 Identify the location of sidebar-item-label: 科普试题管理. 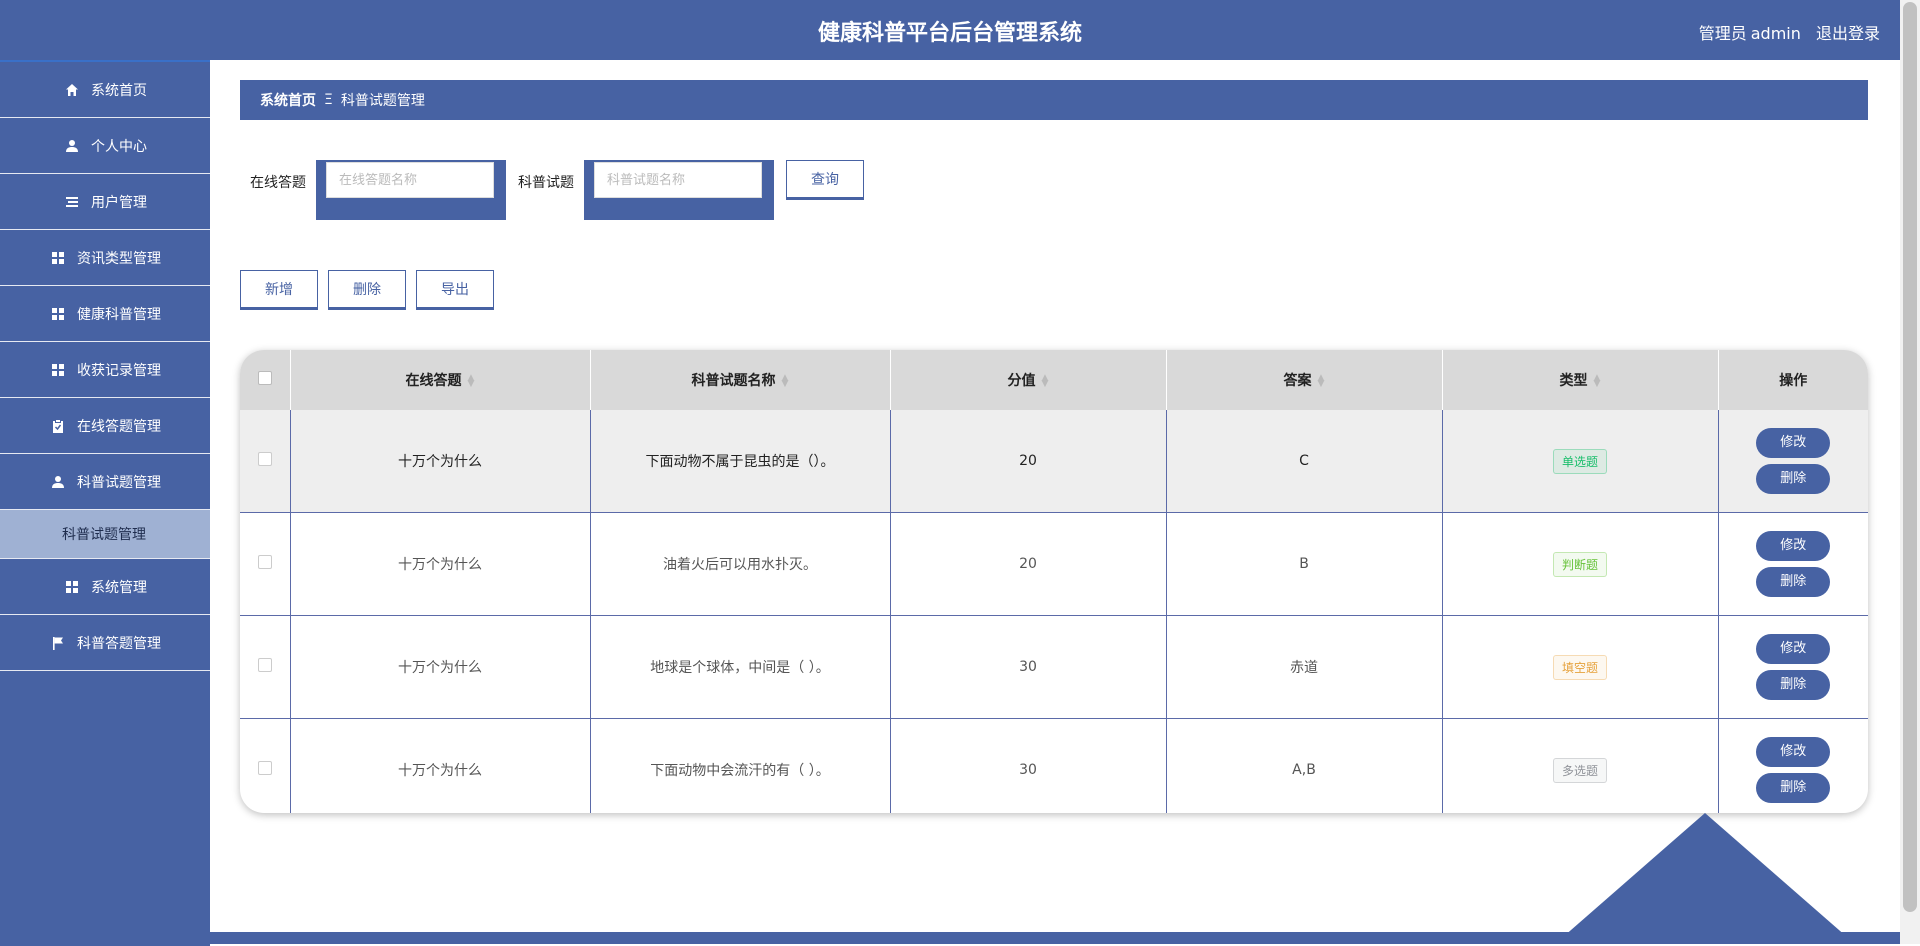
(104, 535).